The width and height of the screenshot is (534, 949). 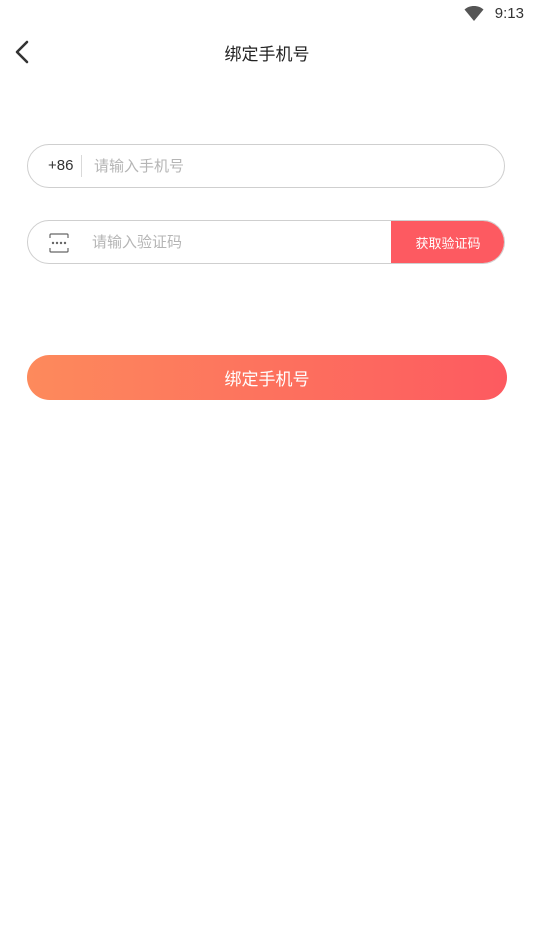 I want to click on phone-field: +86, so click(x=266, y=166).